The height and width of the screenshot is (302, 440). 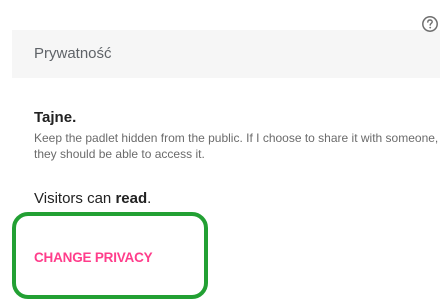 What do you see at coordinates (131, 198) in the screenshot?
I see `visitors-permission-level: read` at bounding box center [131, 198].